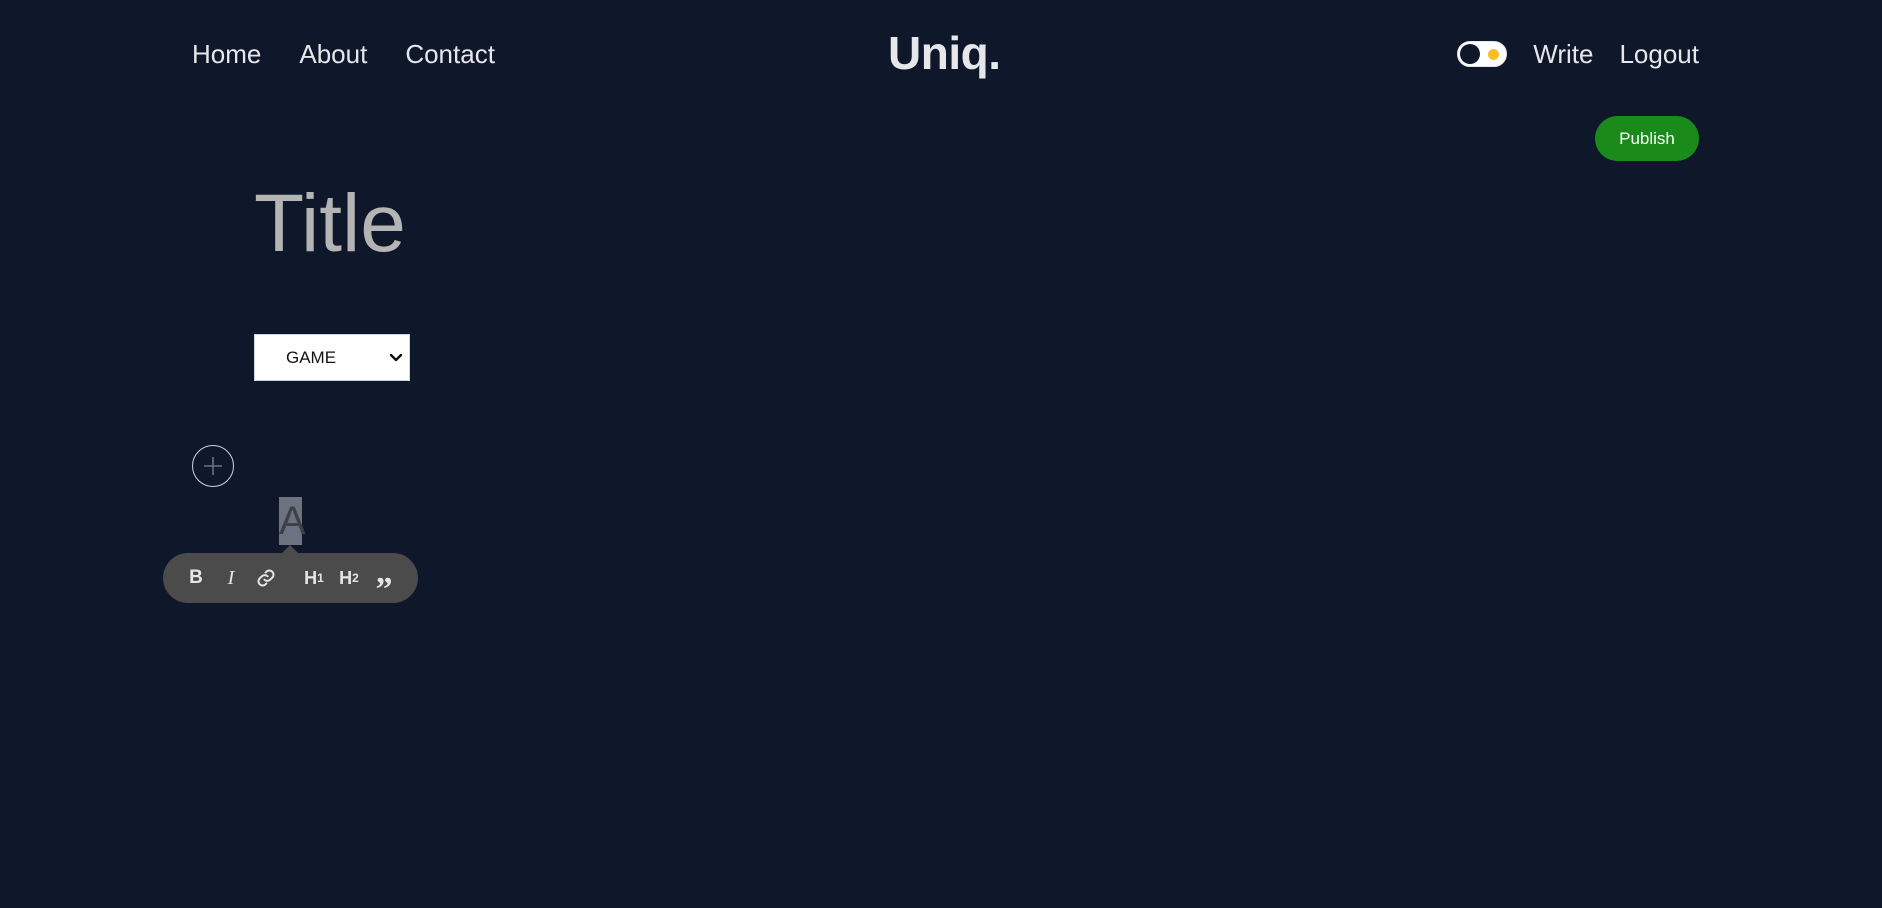 The width and height of the screenshot is (1882, 908). I want to click on sun-icon, so click(1494, 54).